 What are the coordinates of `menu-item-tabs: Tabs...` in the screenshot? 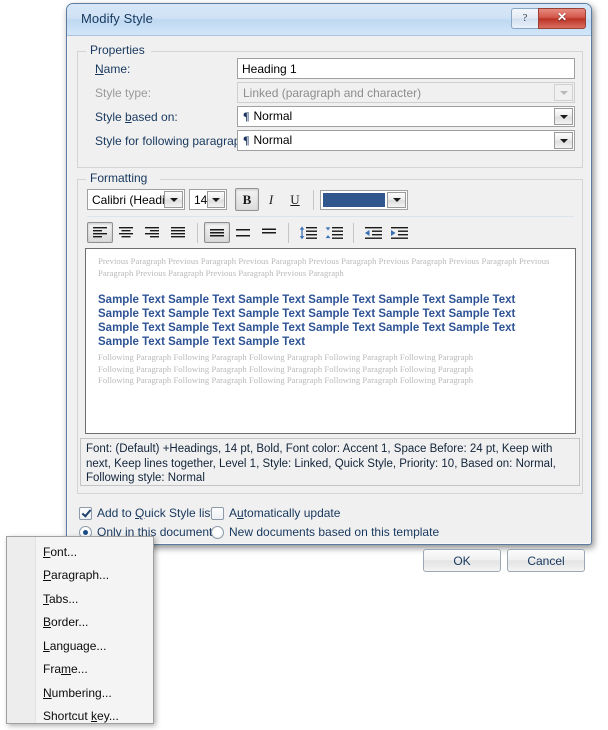 It's located at (80, 599).